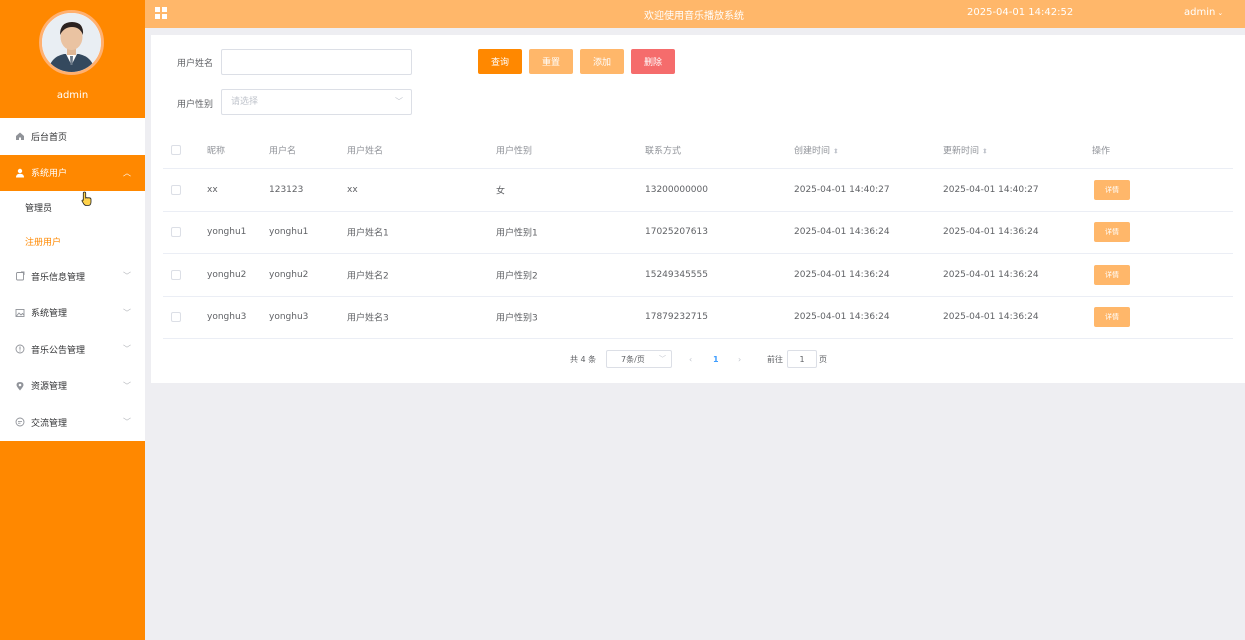 The width and height of the screenshot is (1245, 640). What do you see at coordinates (365, 151) in the screenshot?
I see `col-realname: 用户姓名` at bounding box center [365, 151].